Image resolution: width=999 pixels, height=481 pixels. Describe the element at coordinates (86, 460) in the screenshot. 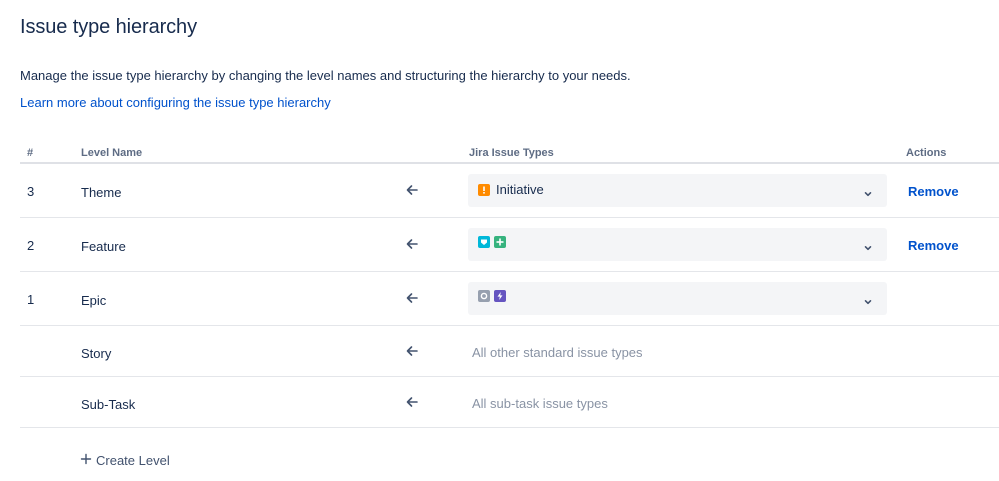

I see `plus-icon` at that location.